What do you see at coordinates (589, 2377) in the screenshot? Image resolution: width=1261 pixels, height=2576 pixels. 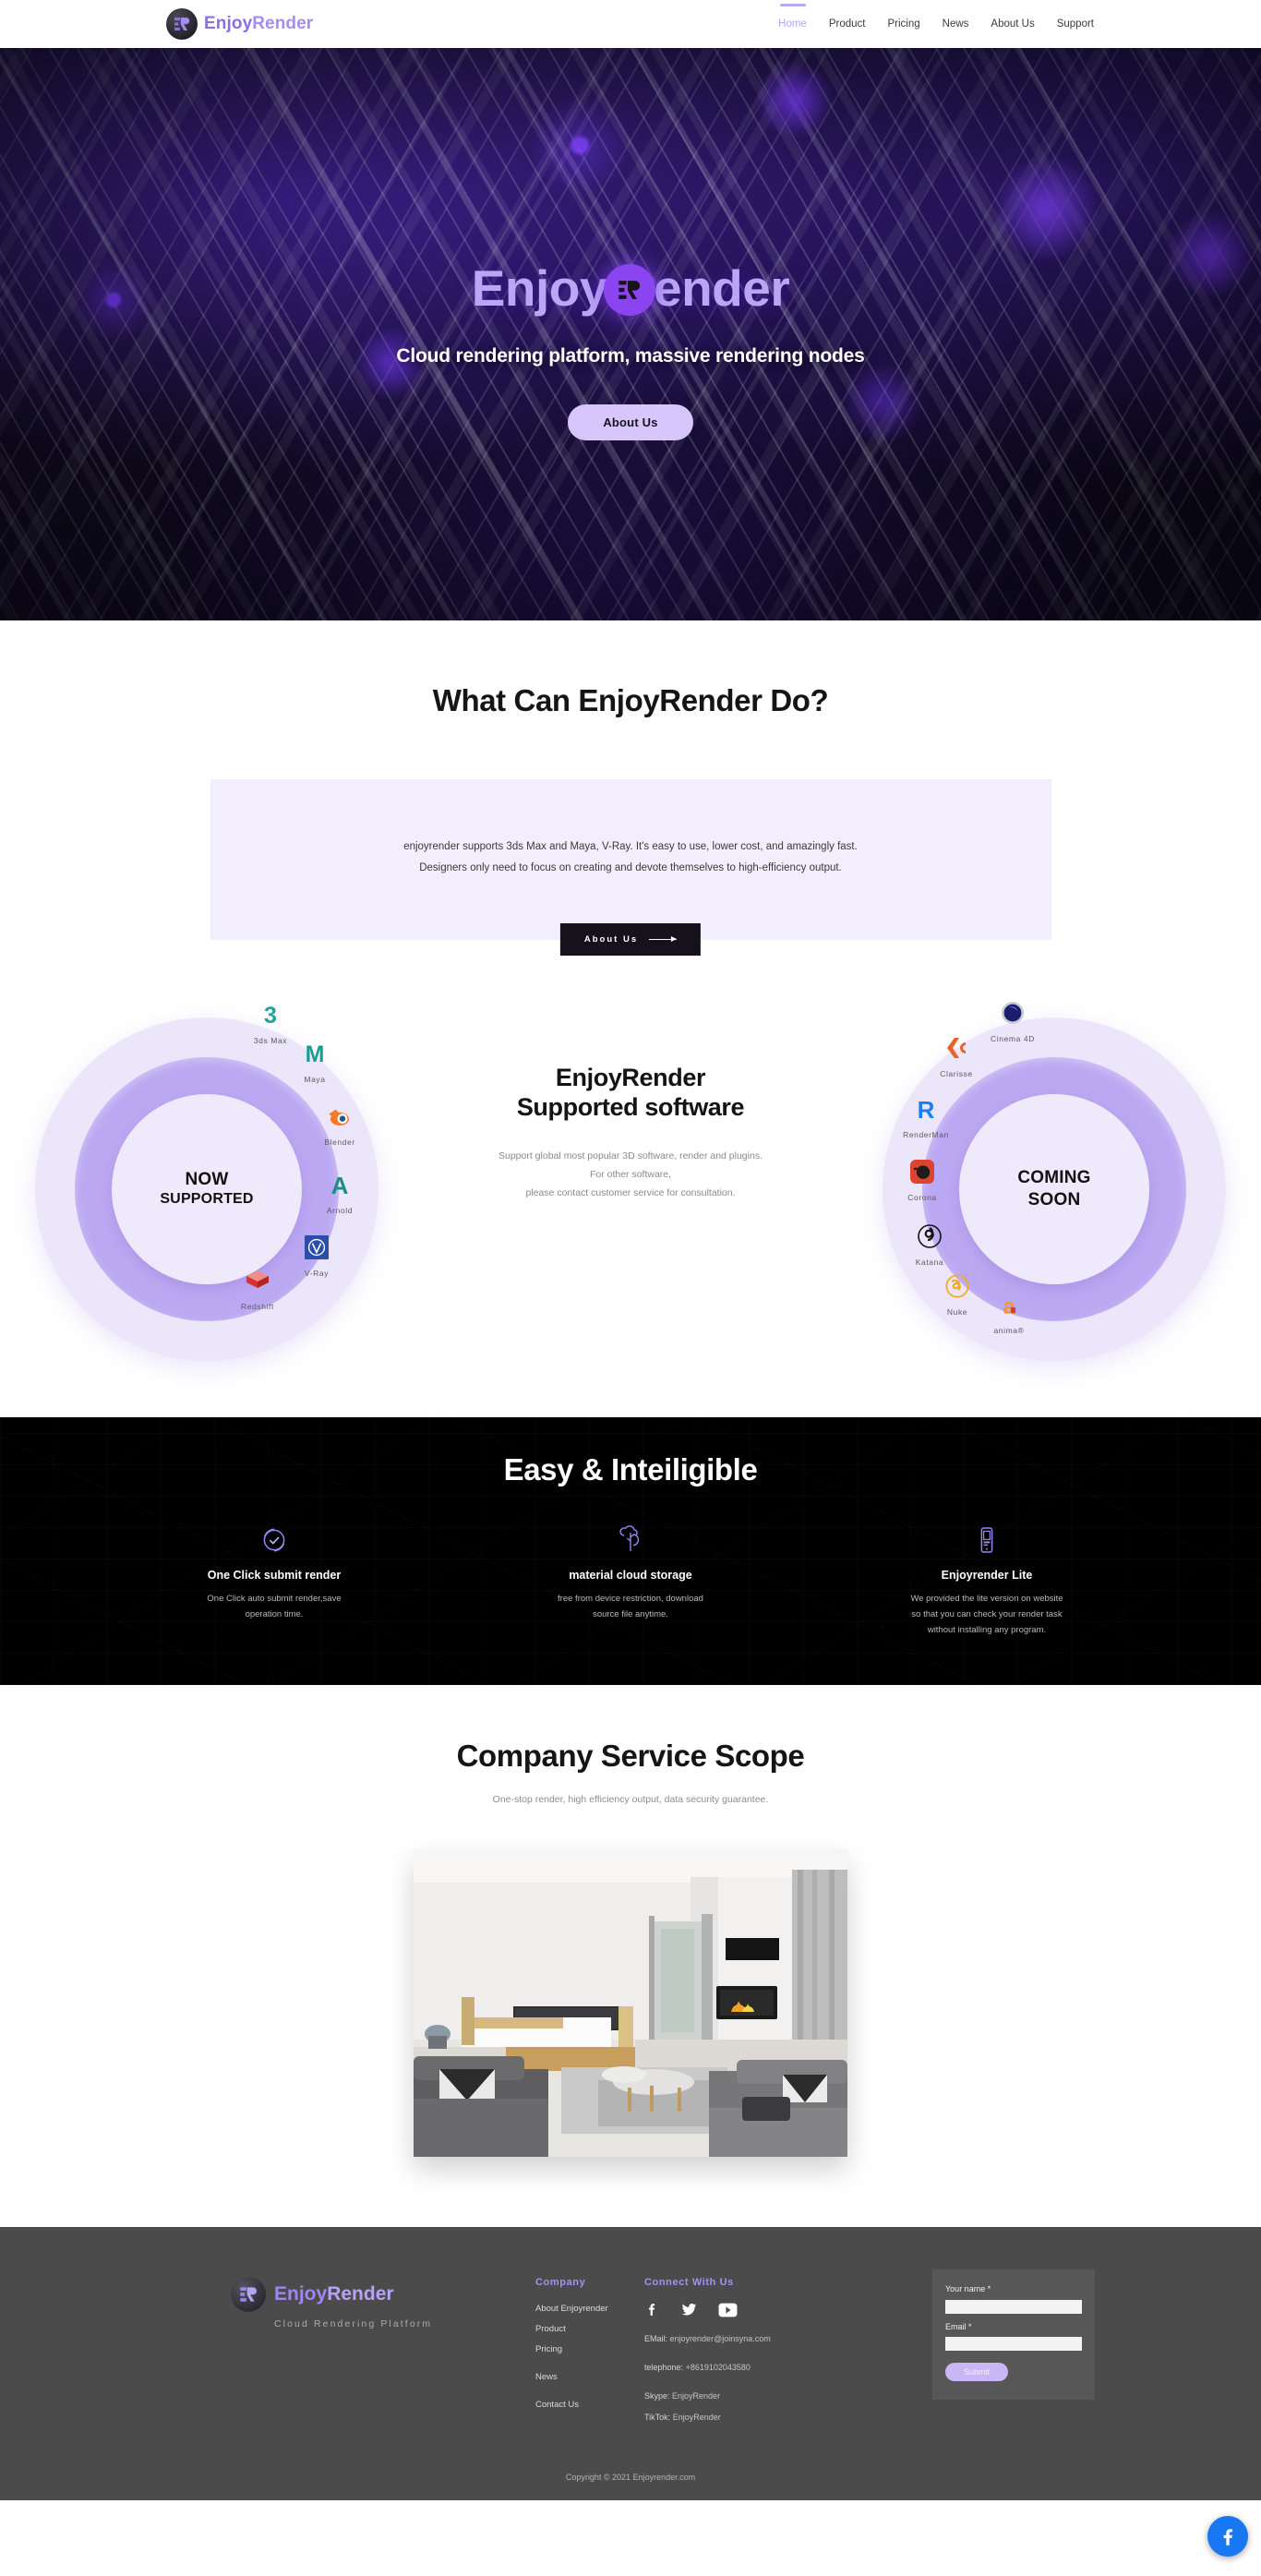 I see `footer-link-news: News` at bounding box center [589, 2377].